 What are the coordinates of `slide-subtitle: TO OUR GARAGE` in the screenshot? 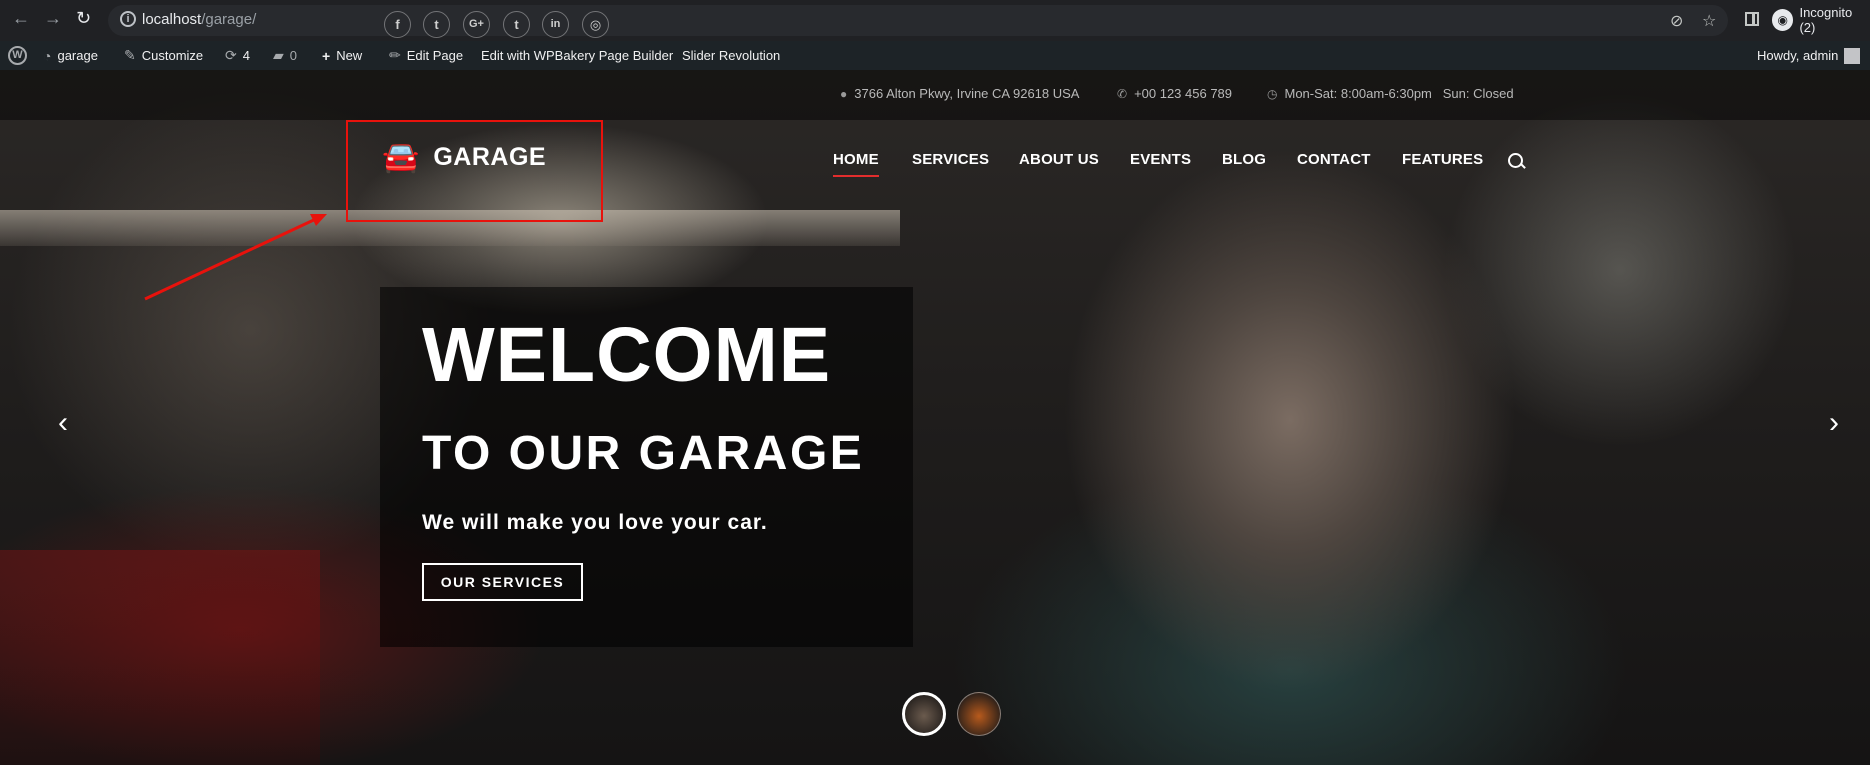 It's located at (643, 453).